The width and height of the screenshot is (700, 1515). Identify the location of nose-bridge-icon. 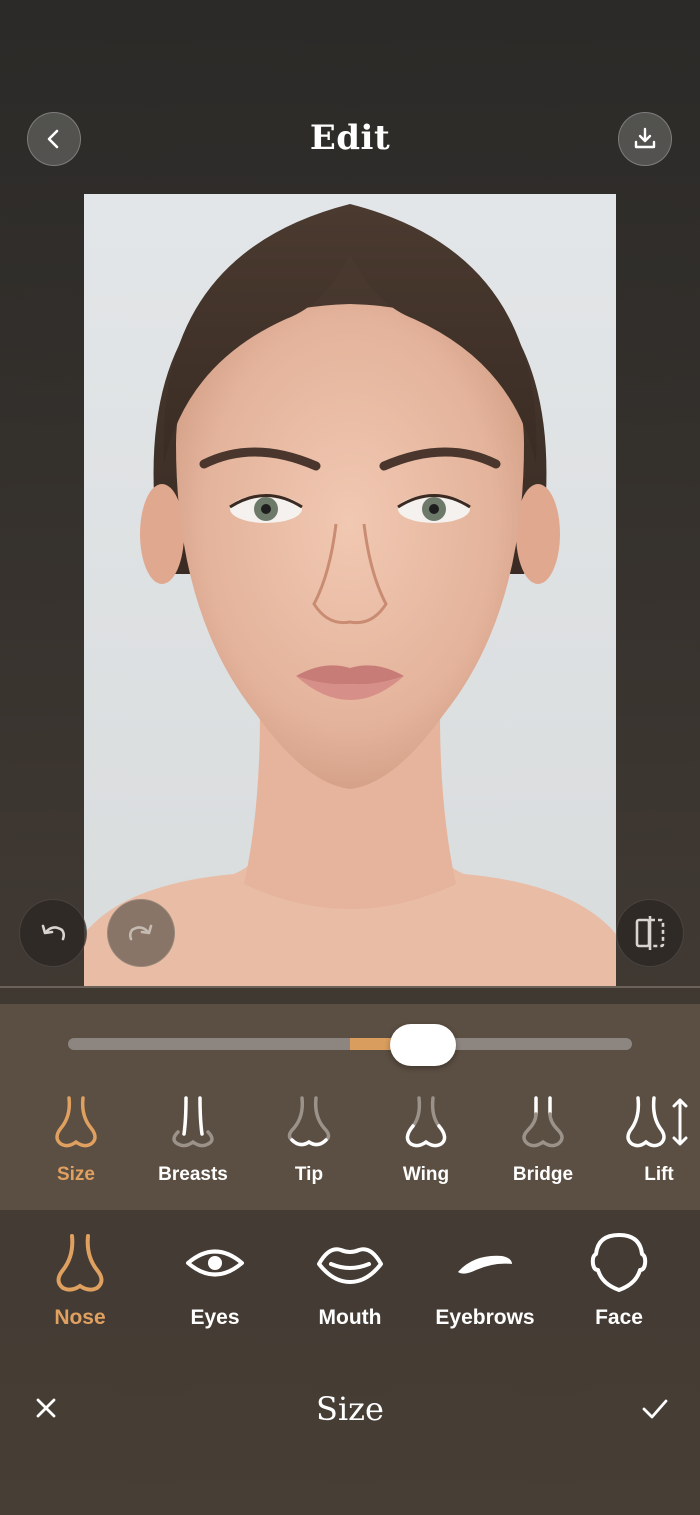
(543, 1122).